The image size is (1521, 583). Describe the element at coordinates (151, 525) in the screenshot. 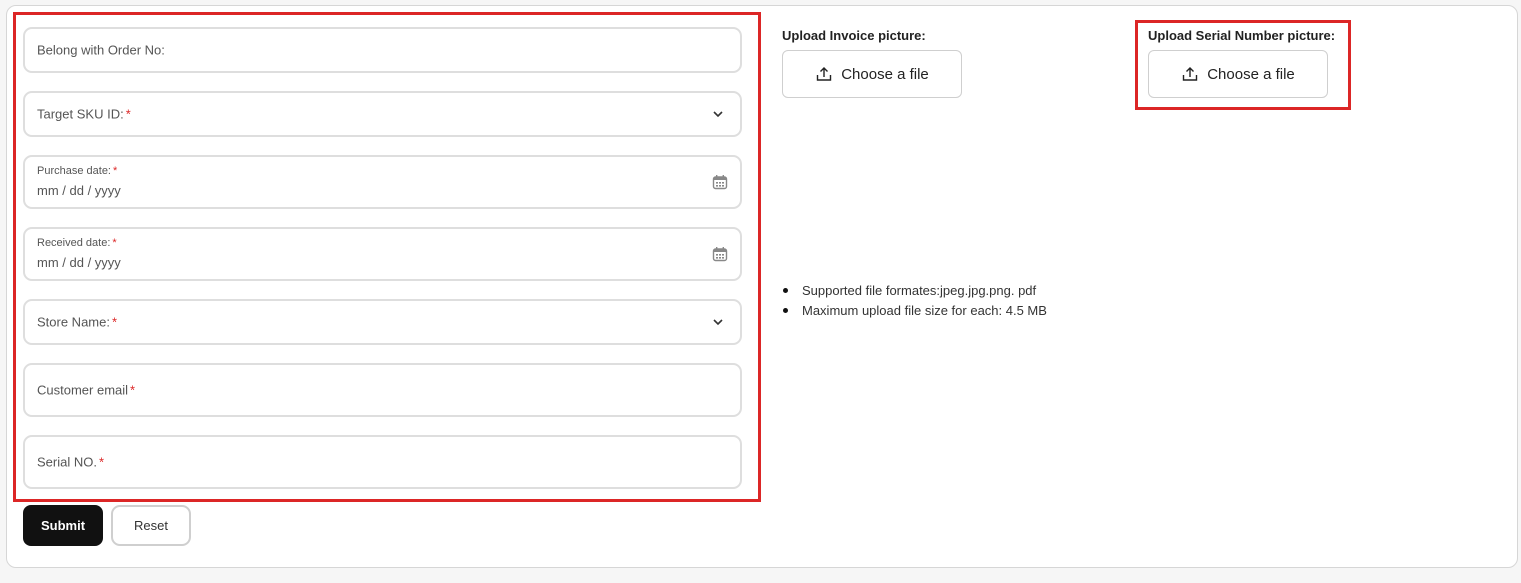

I see `reset-button: Reset` at that location.